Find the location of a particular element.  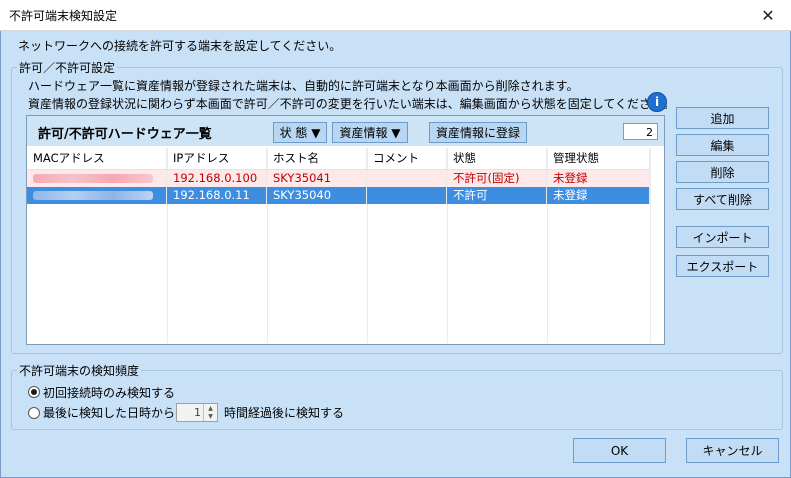

hours-stepper: 1 ▲ ▼ is located at coordinates (197, 412).